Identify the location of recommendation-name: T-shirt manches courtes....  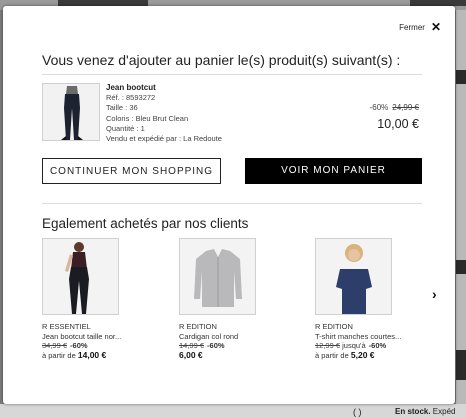
(371, 337).